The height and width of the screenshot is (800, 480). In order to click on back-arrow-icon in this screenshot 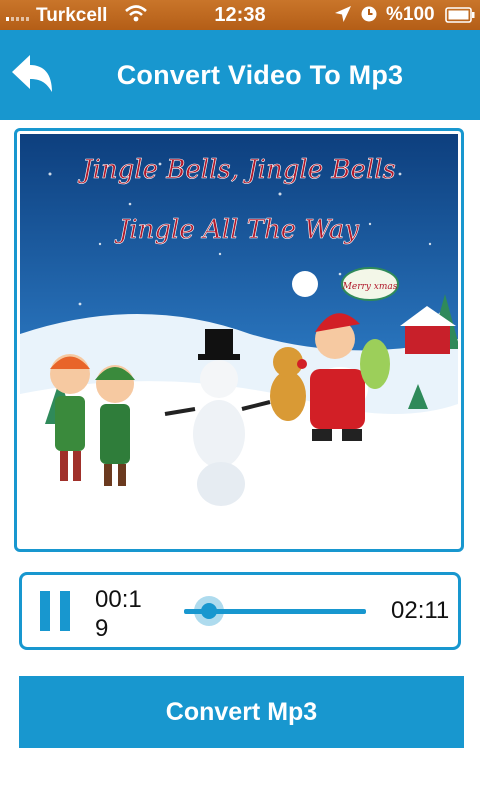, I will do `click(32, 73)`.